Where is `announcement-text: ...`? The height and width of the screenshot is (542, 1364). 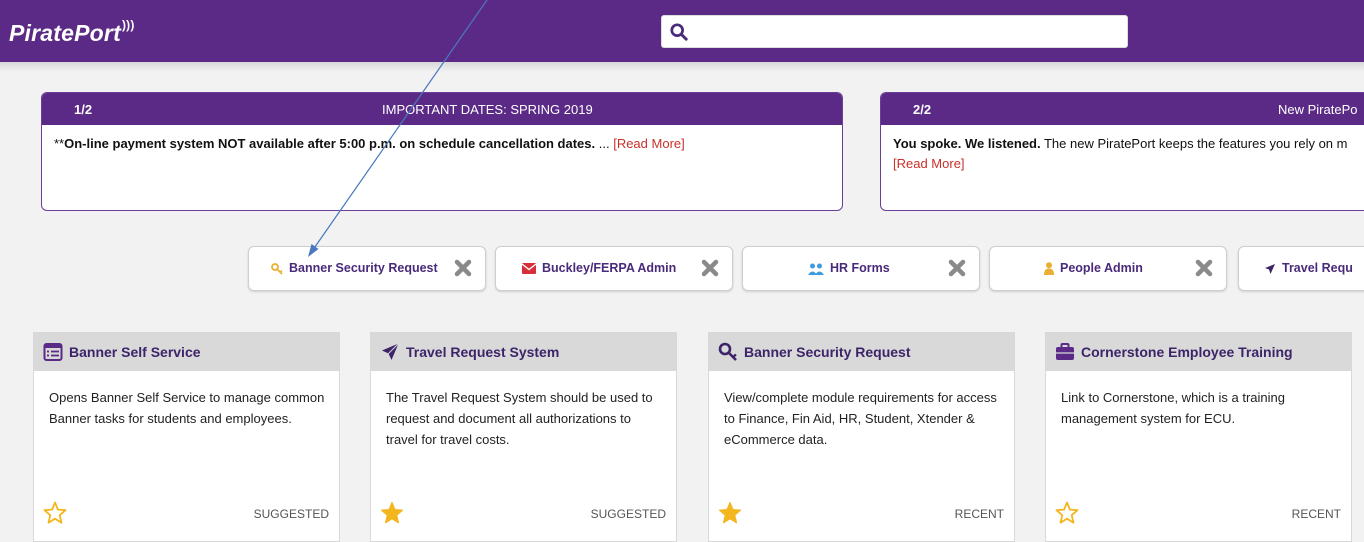
announcement-text: ... is located at coordinates (604, 143).